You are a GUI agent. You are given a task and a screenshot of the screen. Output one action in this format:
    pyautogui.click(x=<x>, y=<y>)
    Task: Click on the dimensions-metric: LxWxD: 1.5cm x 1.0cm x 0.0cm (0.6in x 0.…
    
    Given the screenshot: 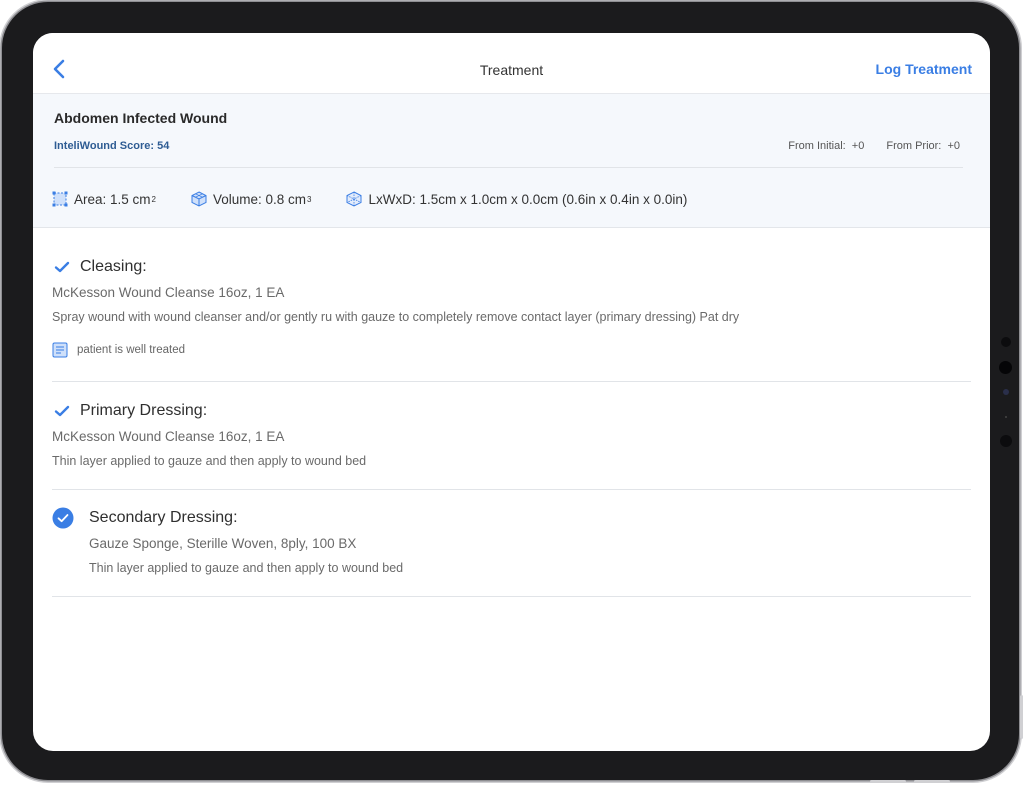 What is the action you would take?
    pyautogui.click(x=516, y=199)
    